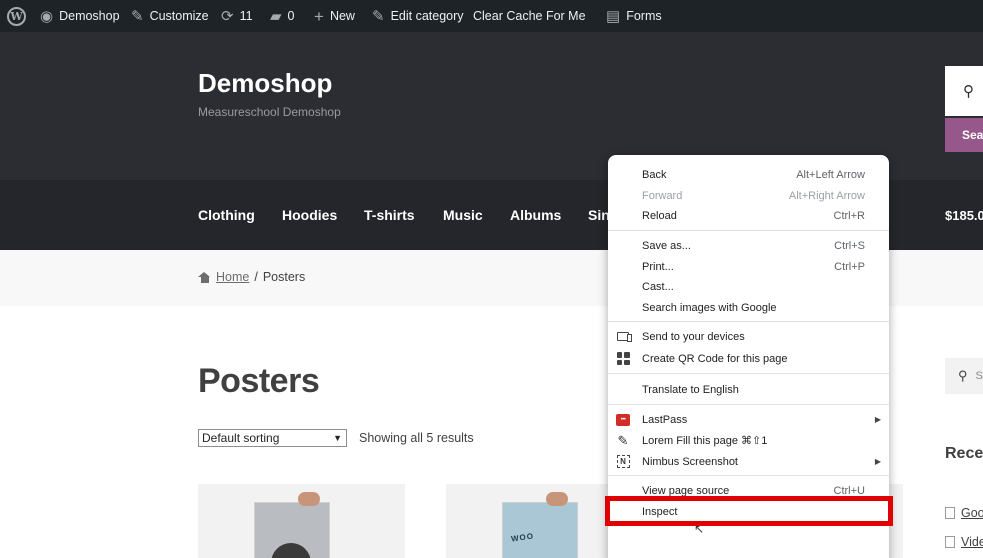 Image resolution: width=983 pixels, height=558 pixels. Describe the element at coordinates (830, 174) in the screenshot. I see `menu-item-shortcut: Alt+Left Arrow` at that location.